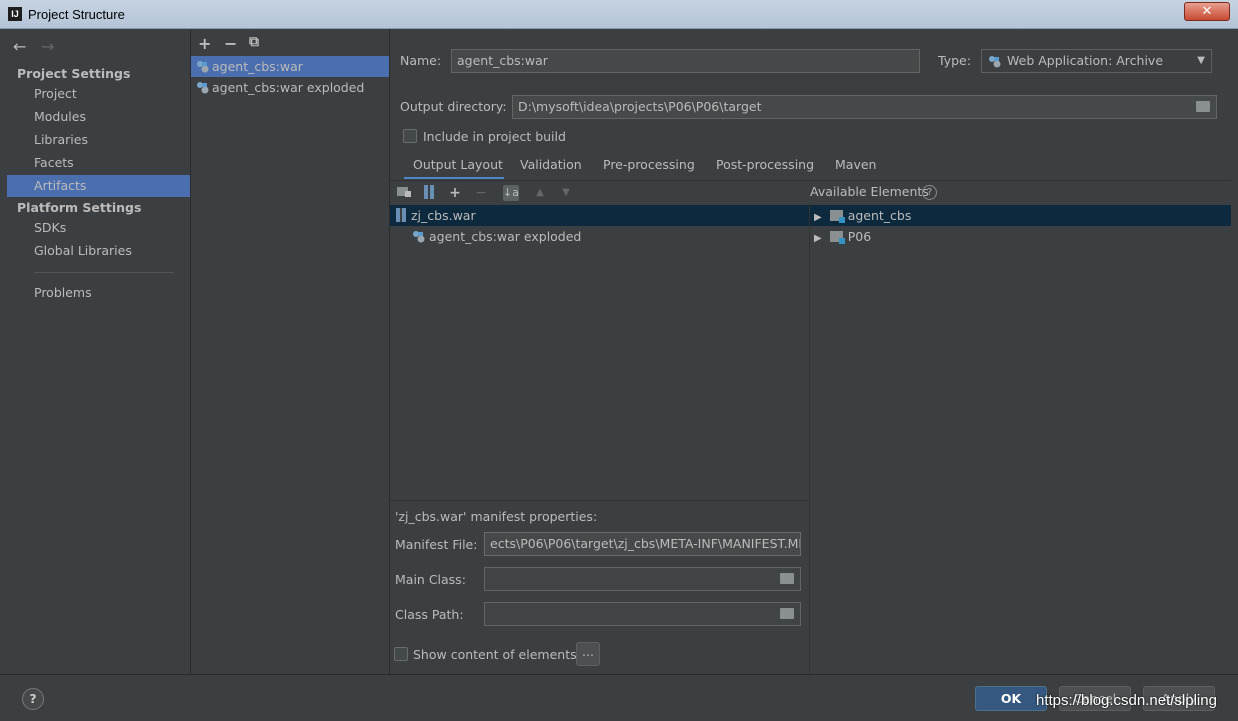 Image resolution: width=1238 pixels, height=721 pixels. I want to click on main-class-label: Main Class:, so click(430, 579).